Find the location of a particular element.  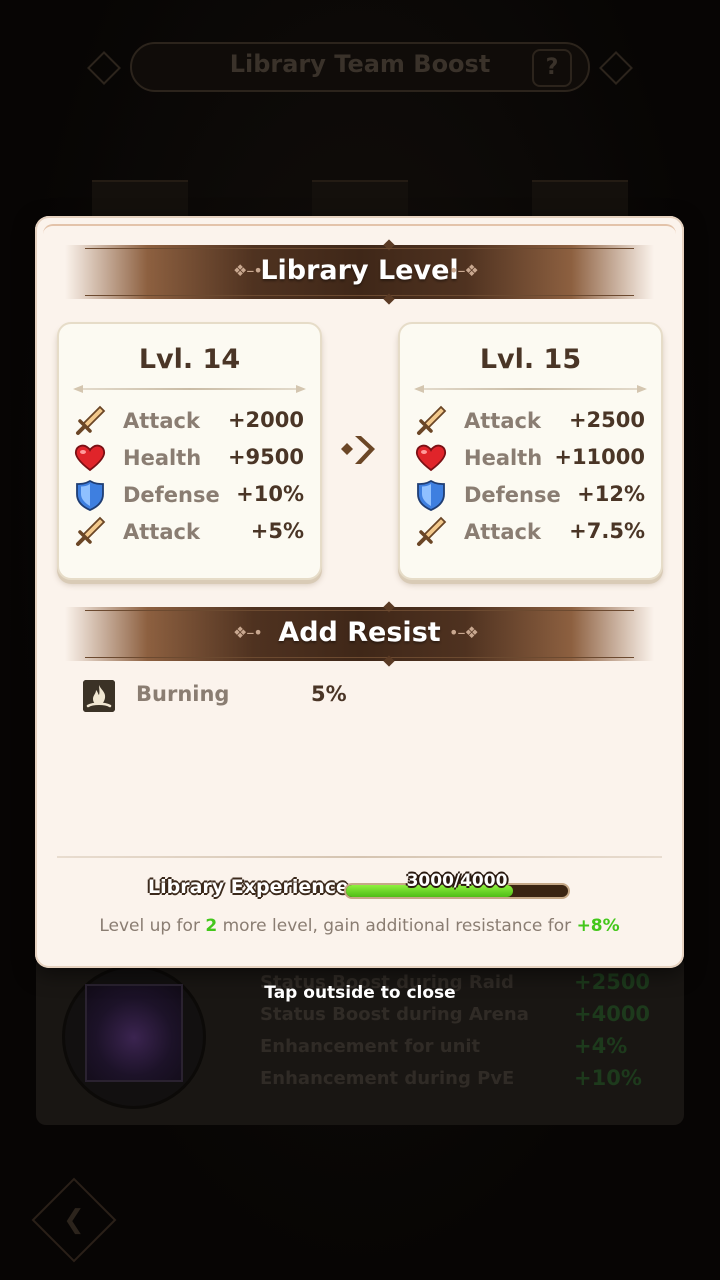

resist-row-burning: Burning 5% is located at coordinates (233, 696).